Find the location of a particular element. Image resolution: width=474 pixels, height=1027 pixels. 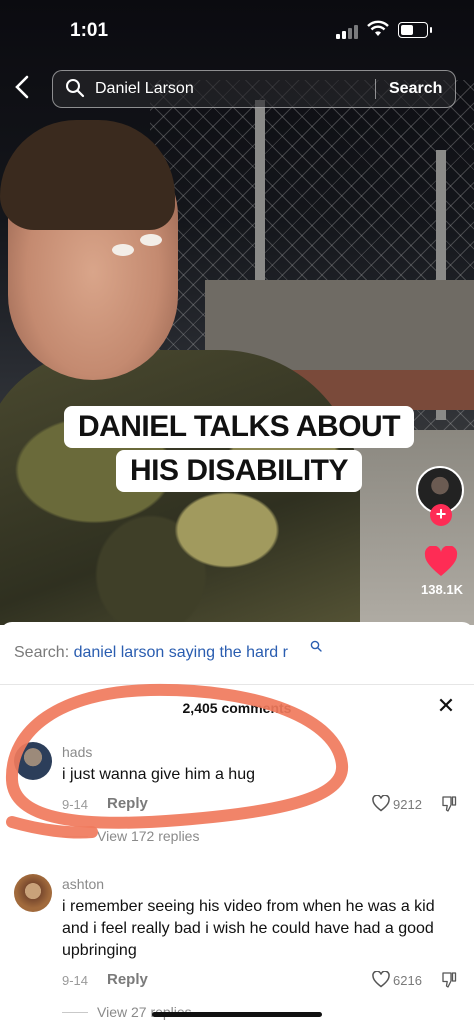

suggested-search: Search: daniel larson saying the hard r is located at coordinates (151, 653).